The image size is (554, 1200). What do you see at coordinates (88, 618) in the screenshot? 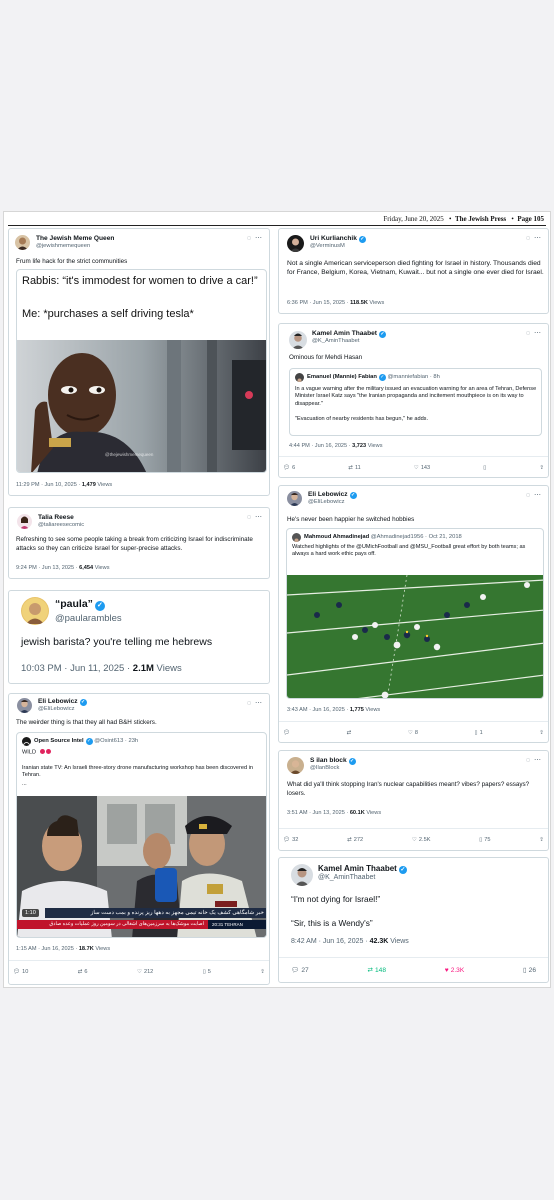
I see `user-handle: @paularambles` at bounding box center [88, 618].